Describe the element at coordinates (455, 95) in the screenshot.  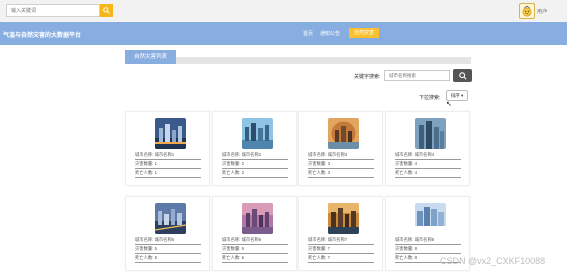
I see `sort-select-value: 排序` at that location.